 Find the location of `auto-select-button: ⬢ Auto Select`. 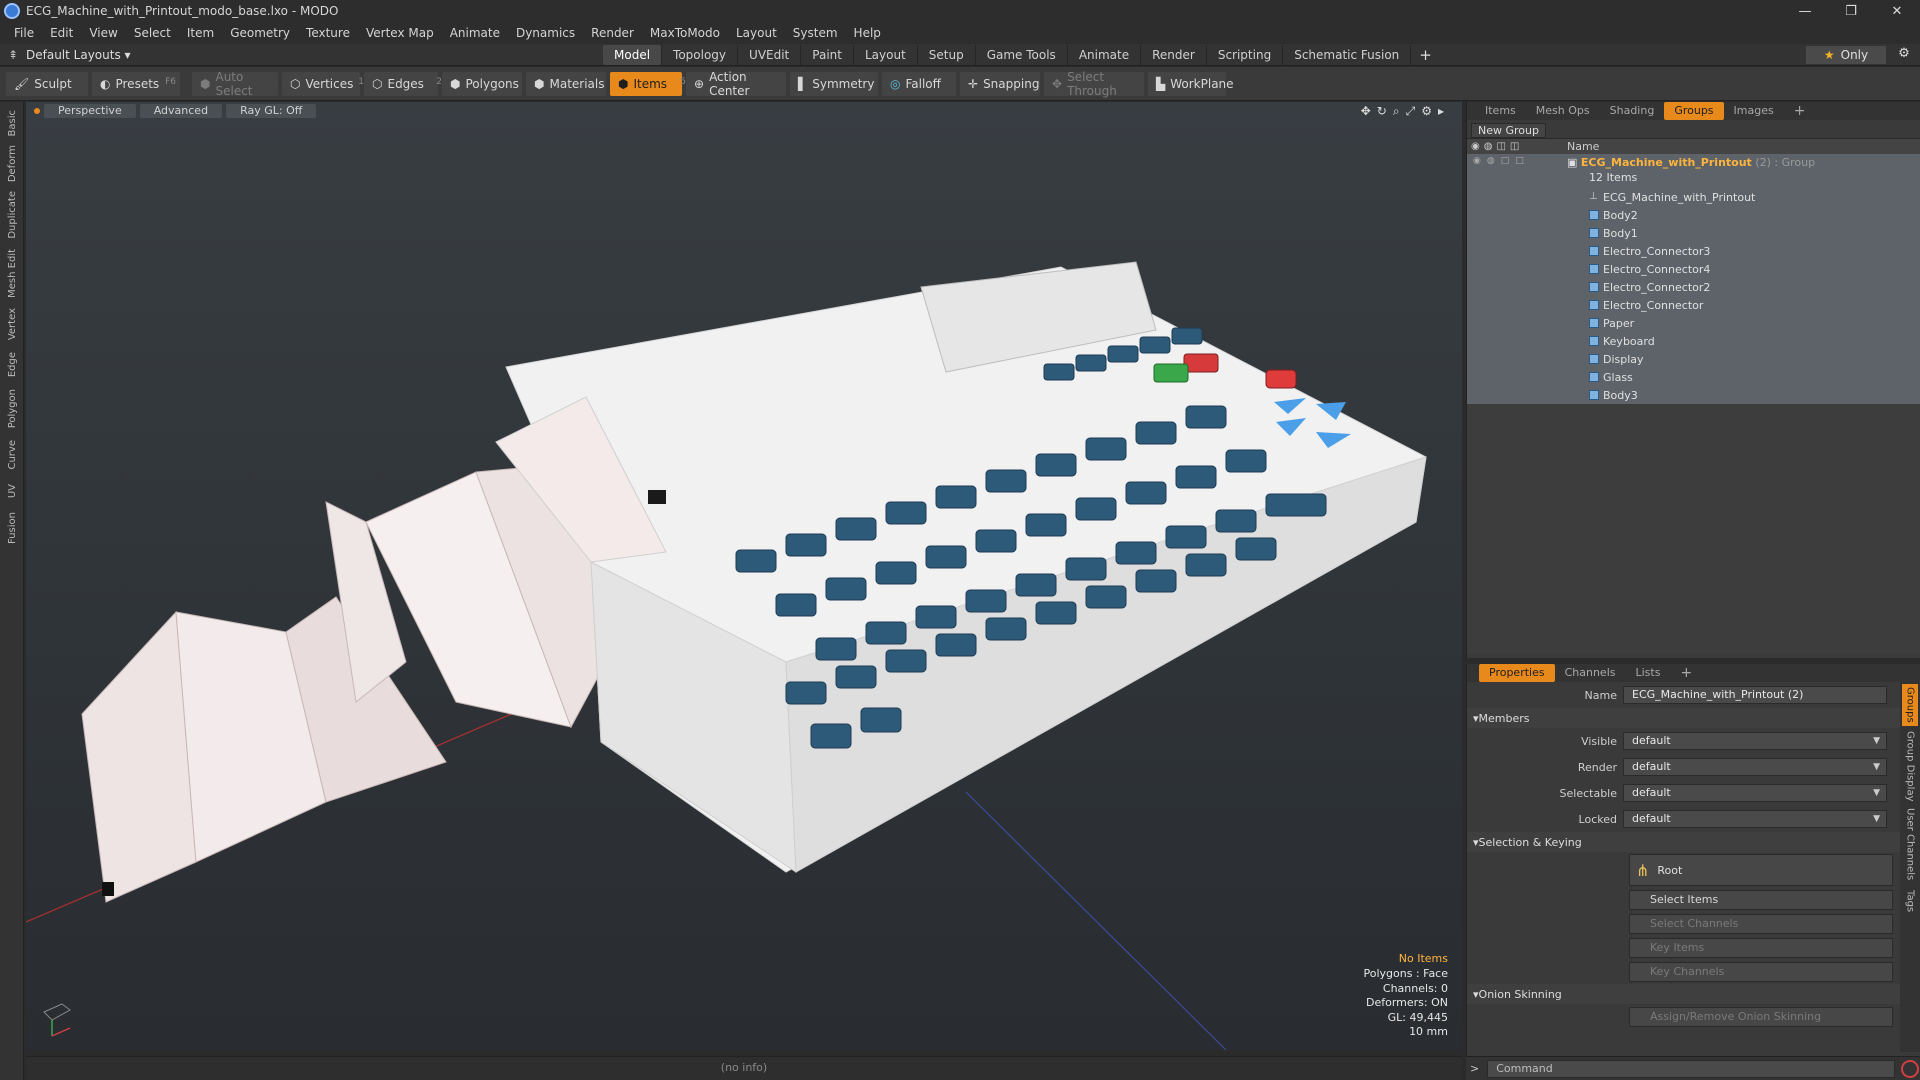

auto-select-button: ⬢ Auto Select is located at coordinates (235, 84).